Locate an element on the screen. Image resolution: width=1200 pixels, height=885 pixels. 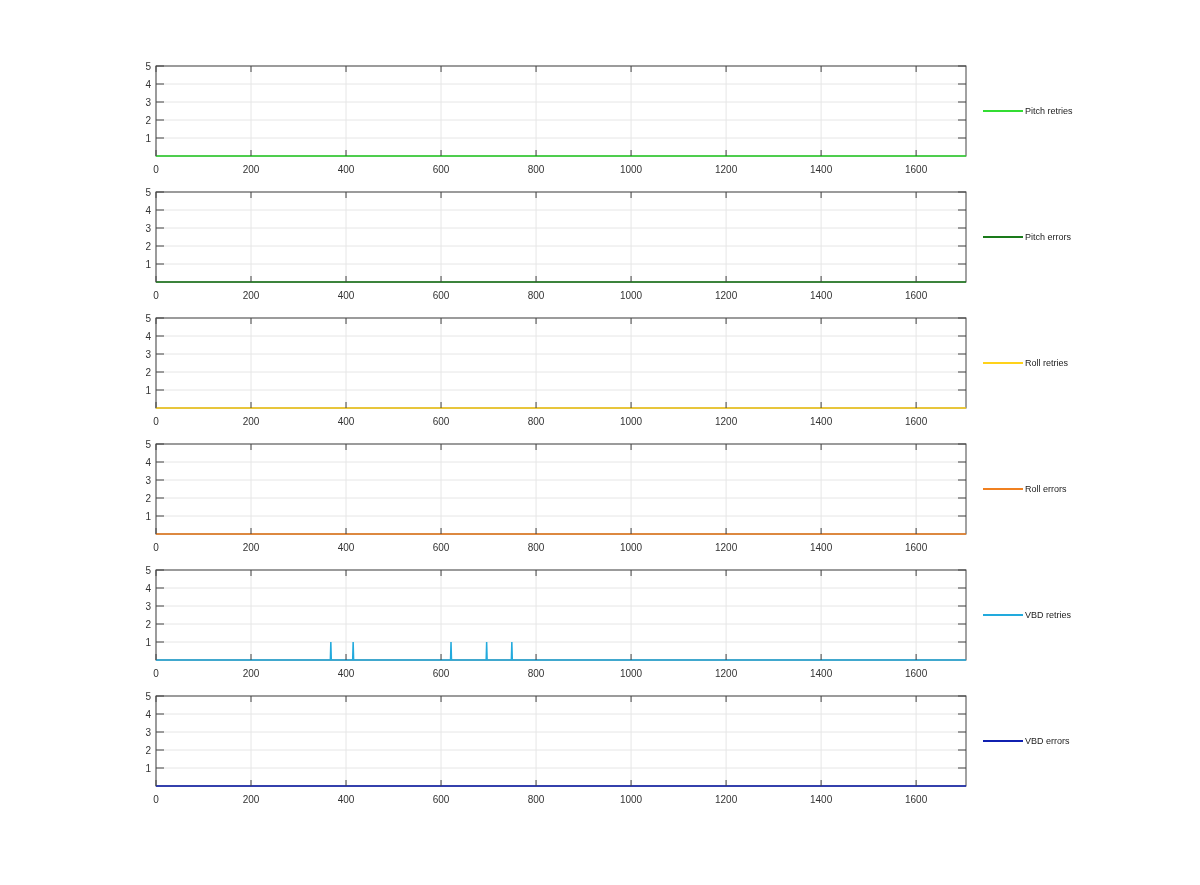
legend-label: Roll errors is located at coordinates (1046, 489).